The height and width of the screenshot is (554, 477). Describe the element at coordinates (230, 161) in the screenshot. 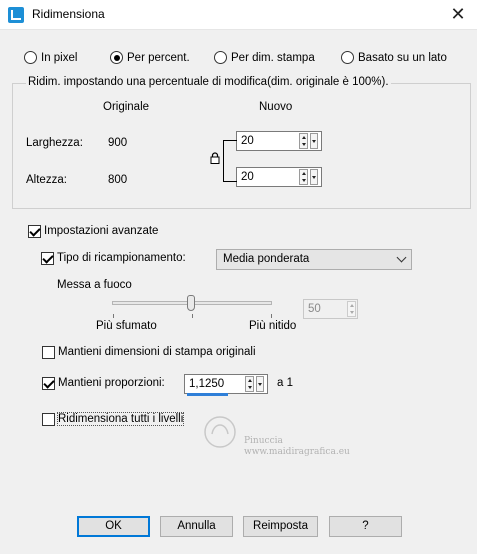

I see `aspect-bracket` at that location.